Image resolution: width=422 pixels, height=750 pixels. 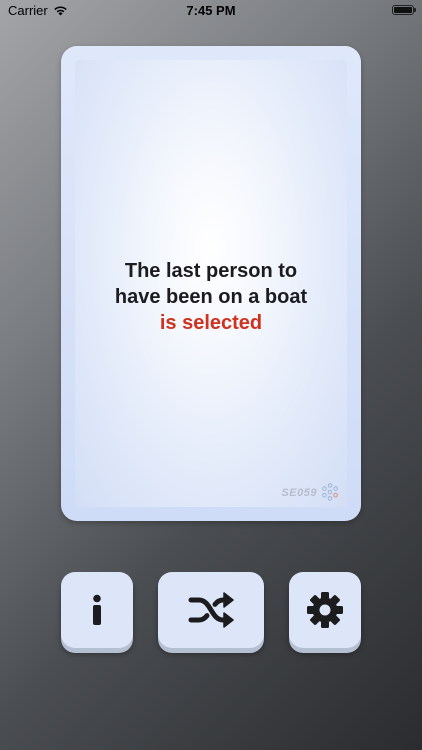 I want to click on dots-cluster-icon, so click(x=330, y=492).